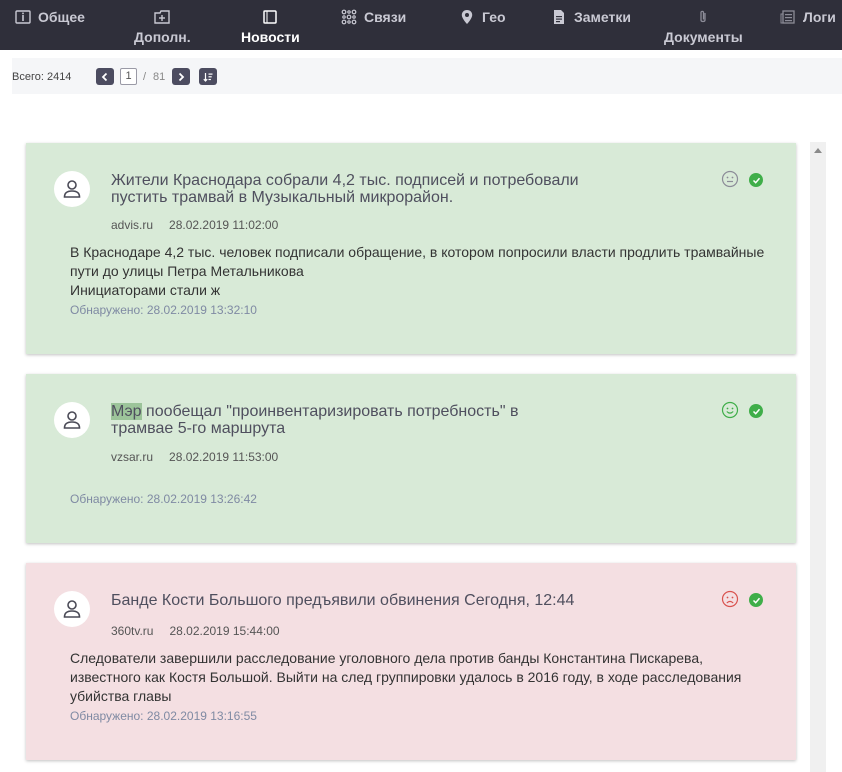 Image resolution: width=842 pixels, height=772 pixels. I want to click on tab-label: Логи, so click(819, 17).